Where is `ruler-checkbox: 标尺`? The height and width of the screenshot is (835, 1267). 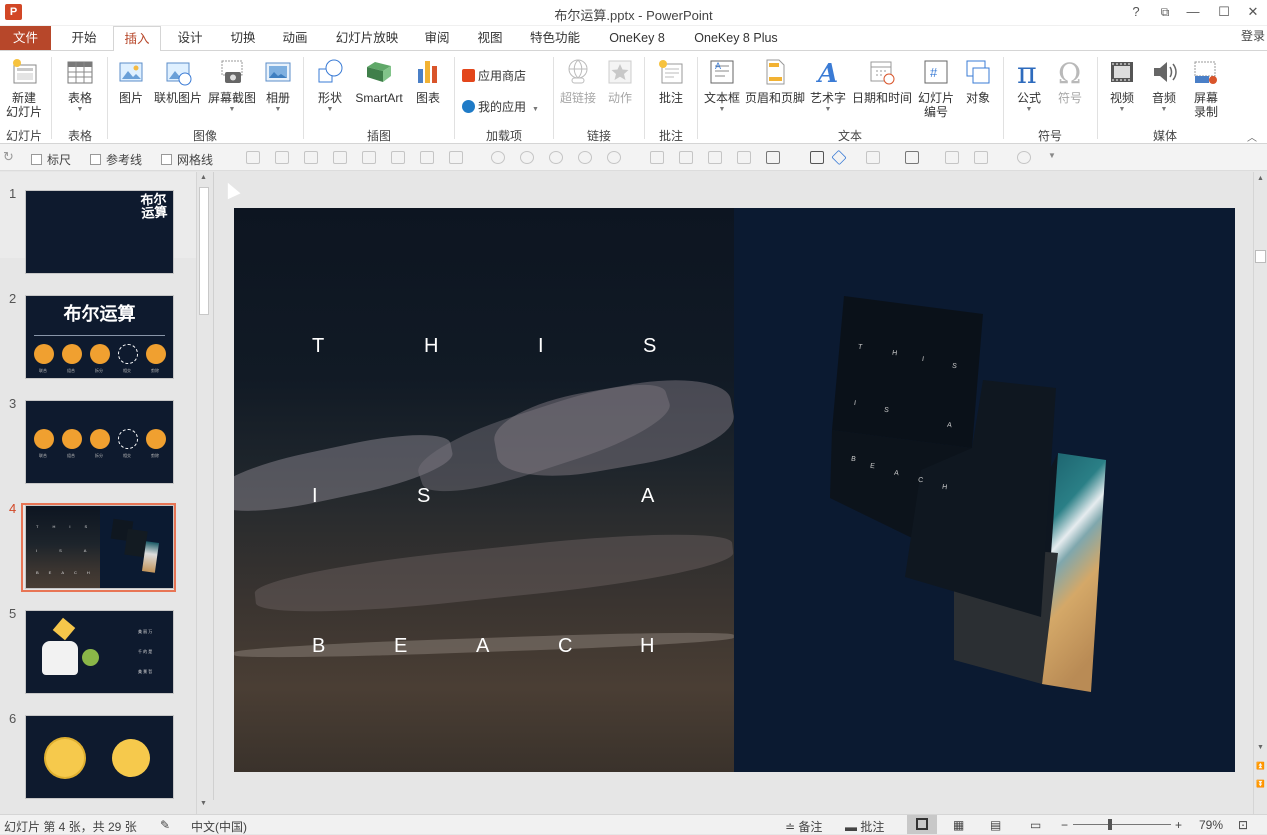
ruler-checkbox: 标尺 is located at coordinates (51, 159).